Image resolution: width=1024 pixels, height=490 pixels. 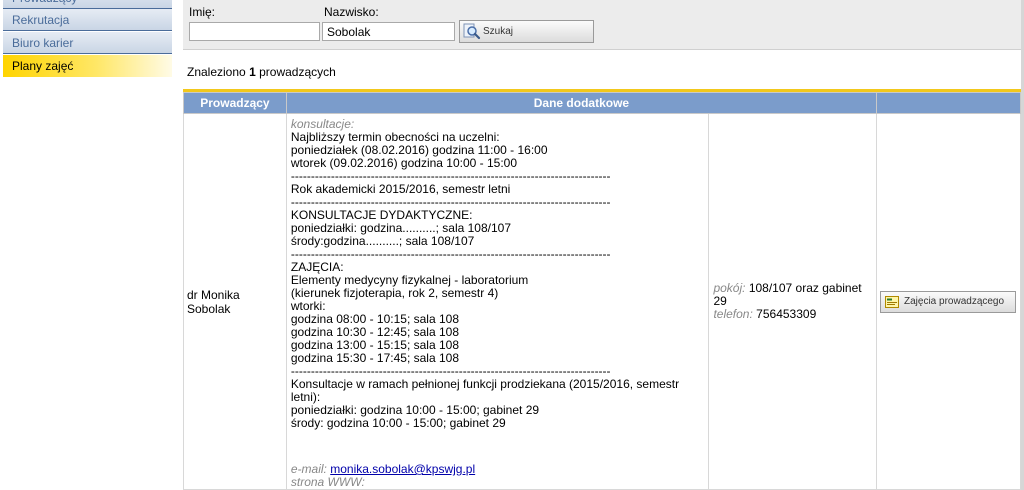 I want to click on telefon-label: telefon:, so click(x=733, y=314).